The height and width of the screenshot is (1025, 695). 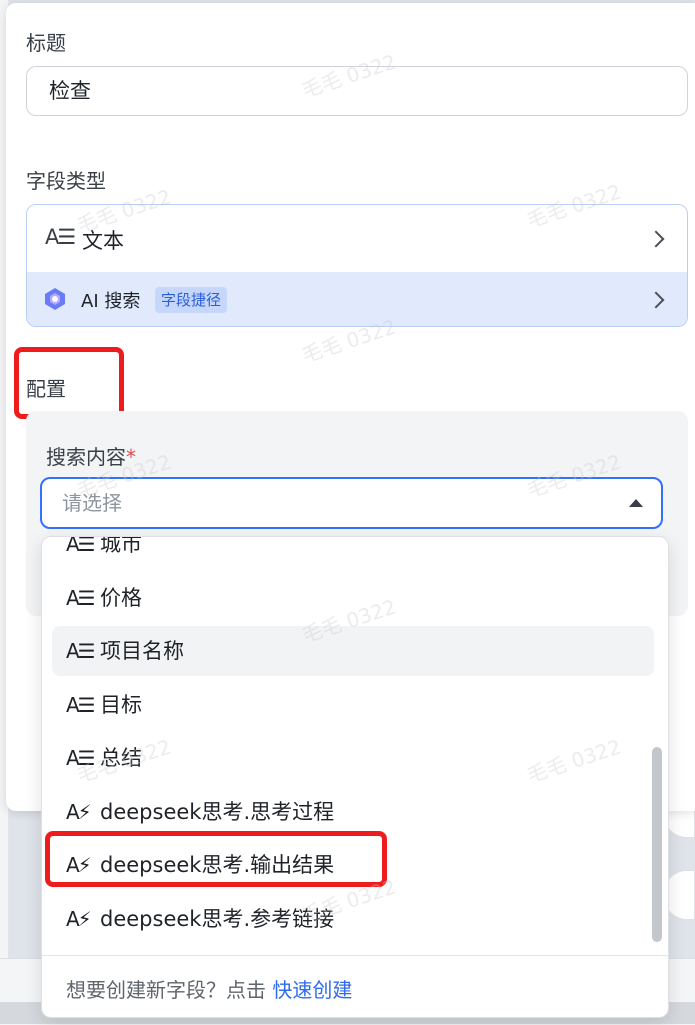 What do you see at coordinates (353, 651) in the screenshot?
I see `dropdown-option: A☰ 项目名称` at bounding box center [353, 651].